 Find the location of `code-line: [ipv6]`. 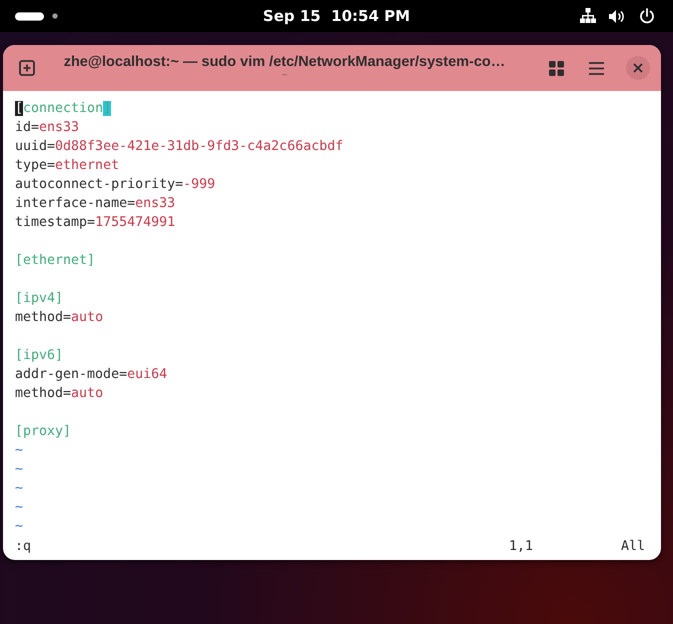

code-line: [ipv6] is located at coordinates (39, 356).